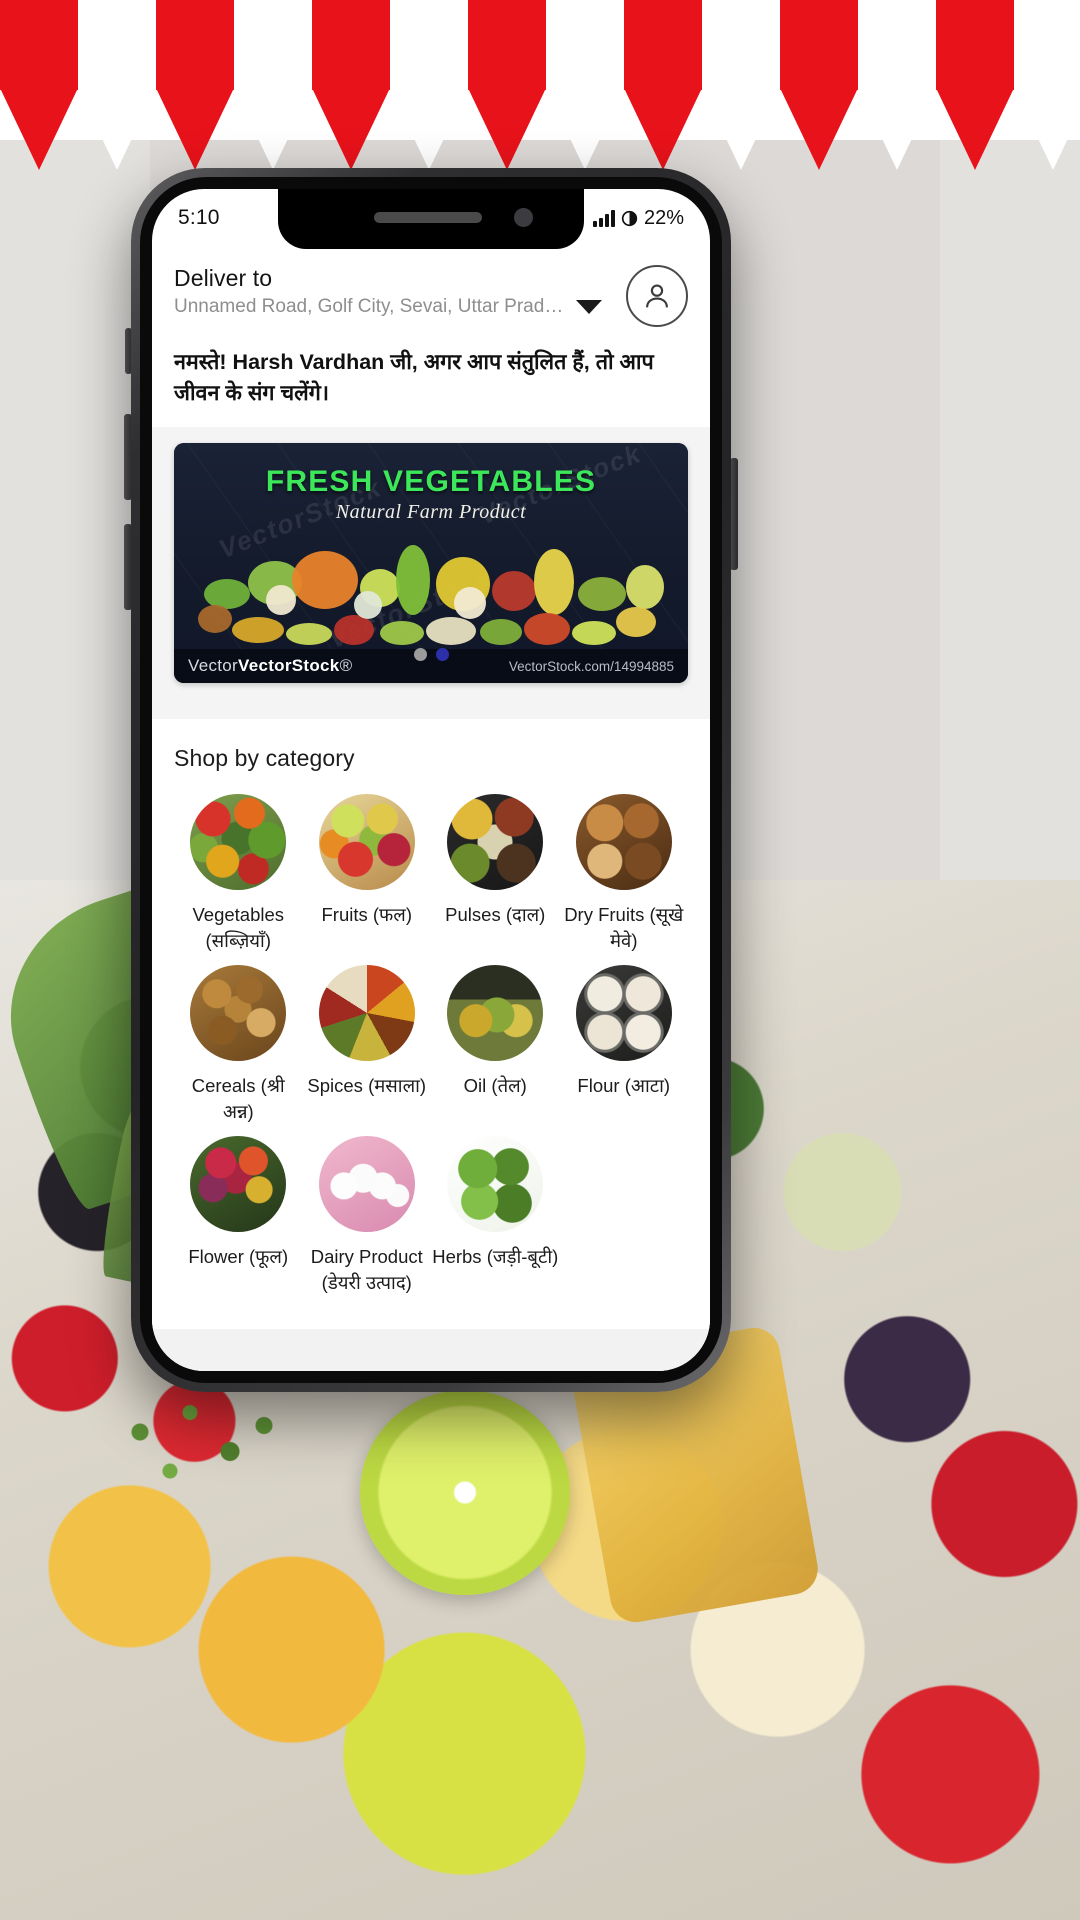 The image size is (1080, 1920). Describe the element at coordinates (366, 842) in the screenshot. I see `fruits-category-icon` at that location.